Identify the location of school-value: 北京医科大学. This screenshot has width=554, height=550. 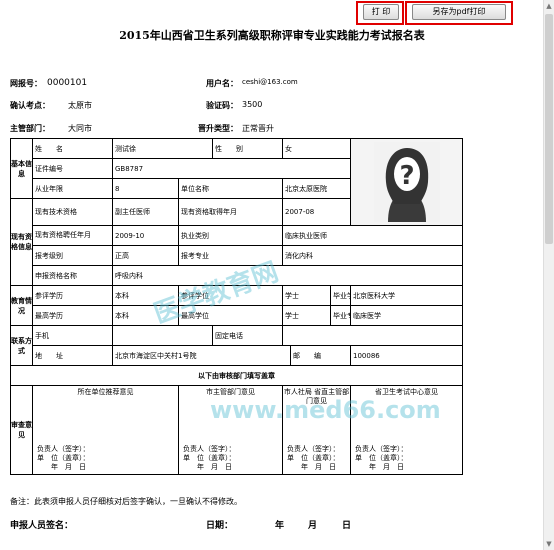
(406, 295).